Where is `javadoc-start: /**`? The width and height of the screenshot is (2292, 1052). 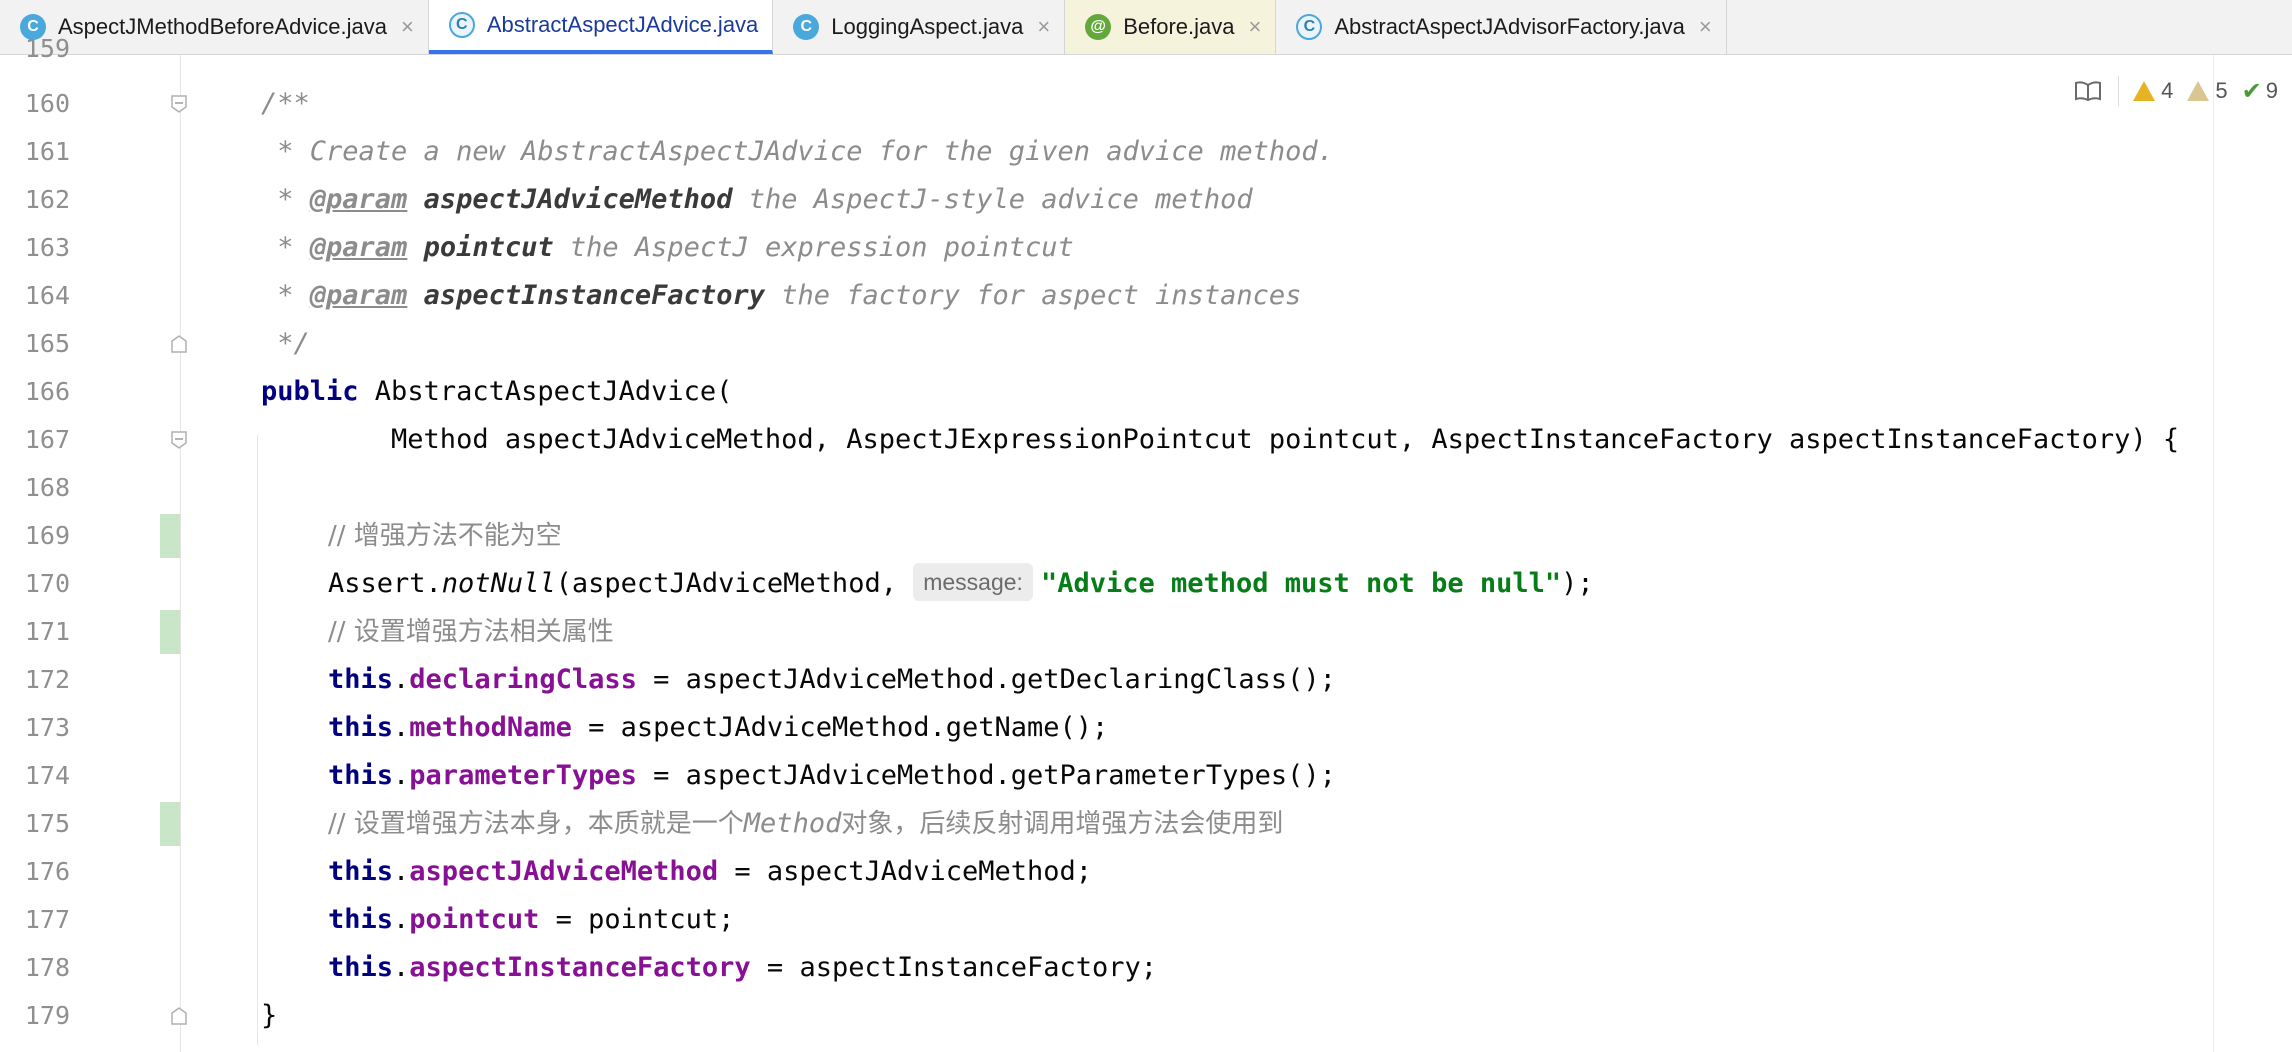 javadoc-start: /** is located at coordinates (285, 103).